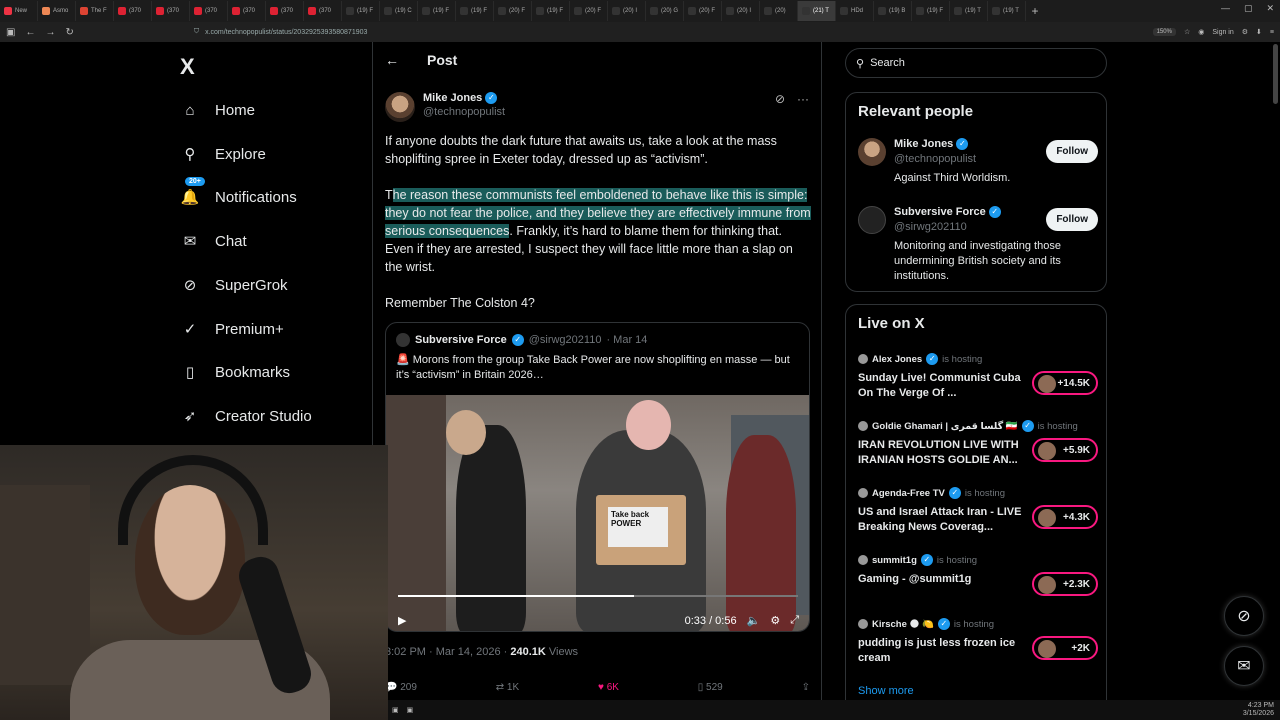 The height and width of the screenshot is (720, 1280). I want to click on search-input: ⚲ Search, so click(976, 63).